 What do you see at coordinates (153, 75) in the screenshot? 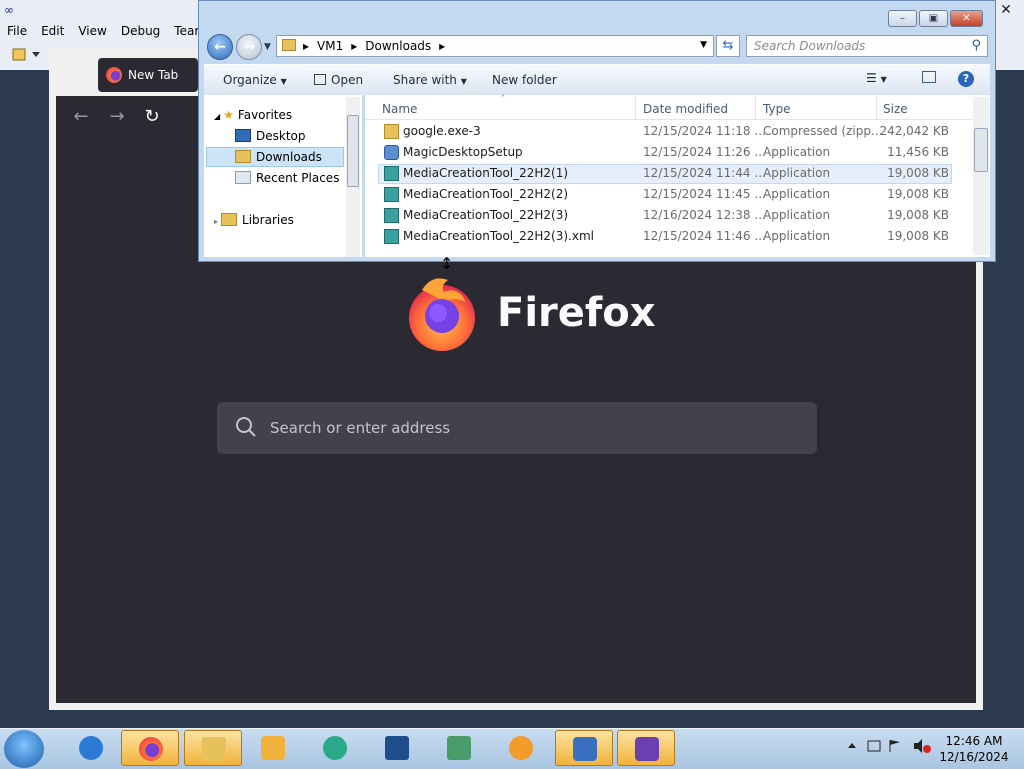
I see `tab-title: New Tab` at bounding box center [153, 75].